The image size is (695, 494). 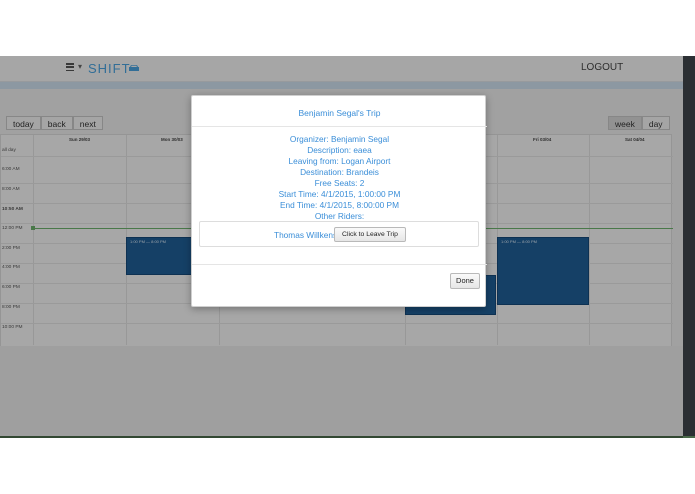 I want to click on rider-list-item: Thomas Willkens Click to Leave Trip, so click(x=339, y=234).